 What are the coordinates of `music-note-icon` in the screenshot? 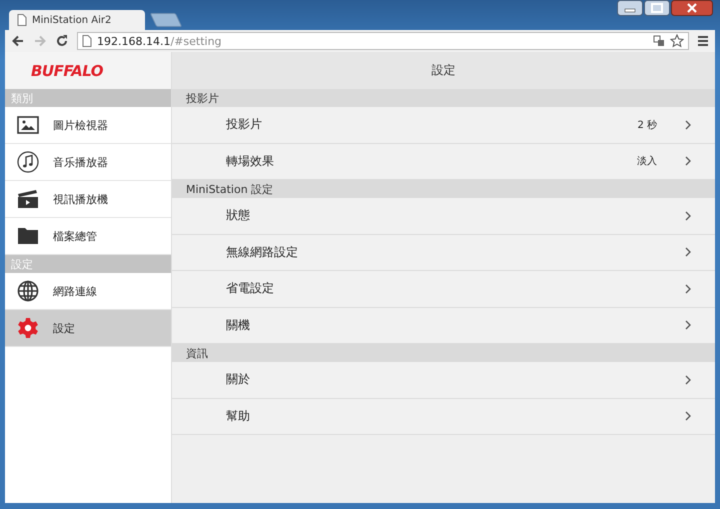 It's located at (28, 162).